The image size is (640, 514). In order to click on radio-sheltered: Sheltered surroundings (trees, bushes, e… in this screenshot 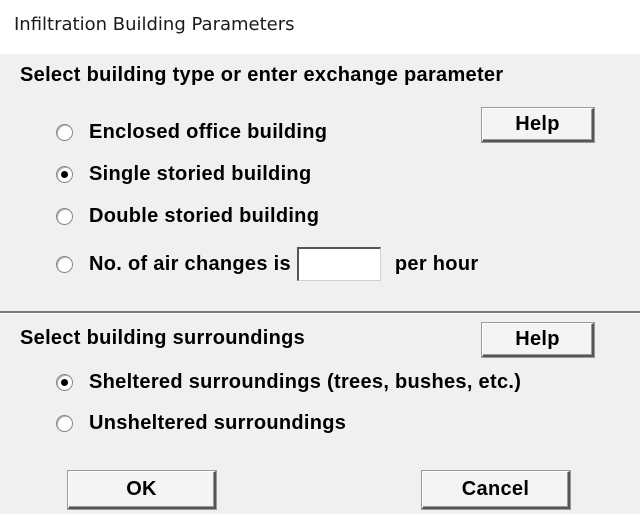, I will do `click(288, 382)`.